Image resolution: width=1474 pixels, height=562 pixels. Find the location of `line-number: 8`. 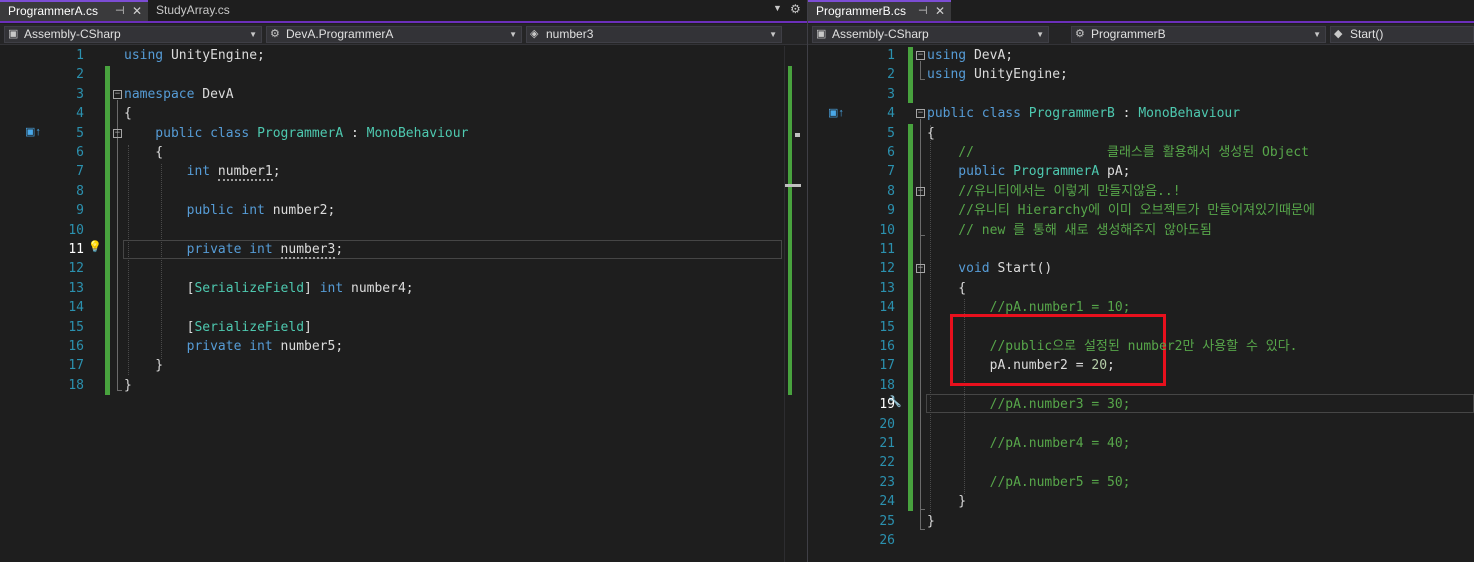

line-number: 8 is located at coordinates (80, 191).